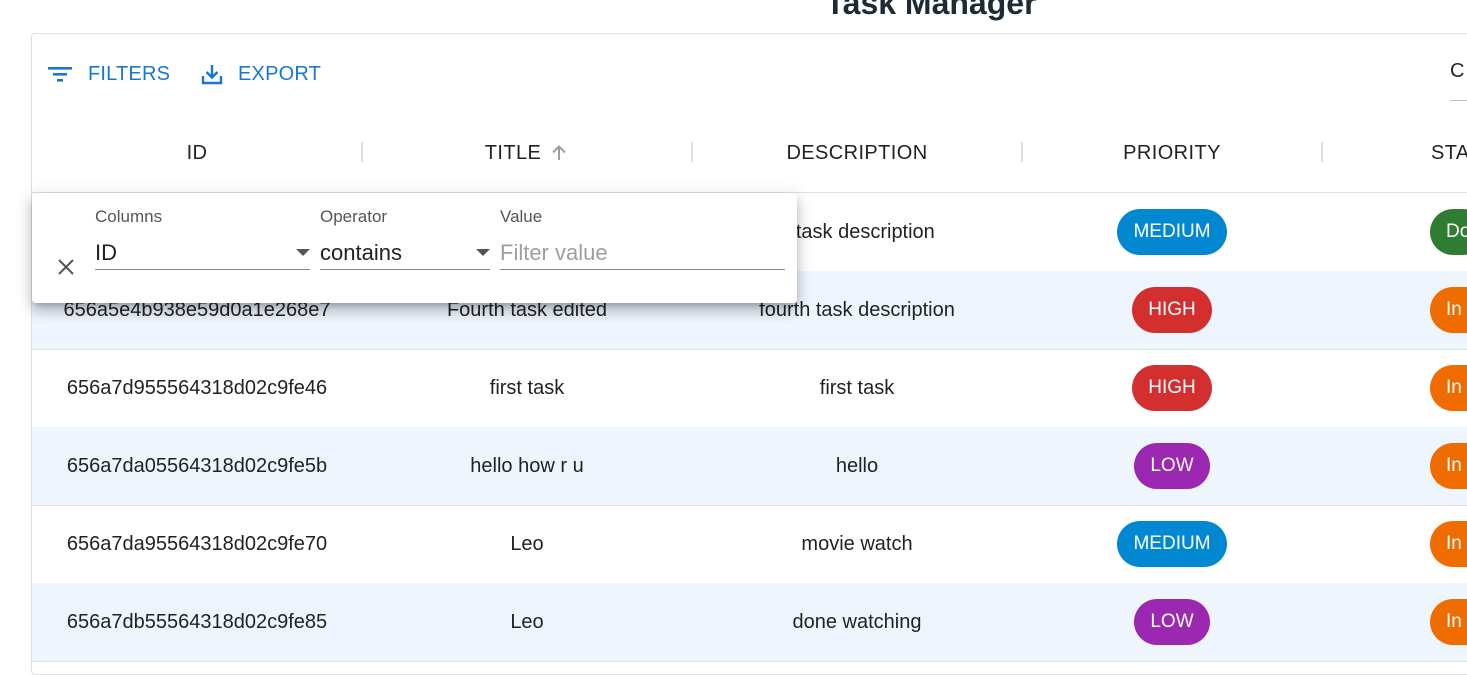 Image resolution: width=1467 pixels, height=675 pixels. Describe the element at coordinates (749, 74) in the screenshot. I see `grid-toolbar: FILTERS EXPORT C` at that location.